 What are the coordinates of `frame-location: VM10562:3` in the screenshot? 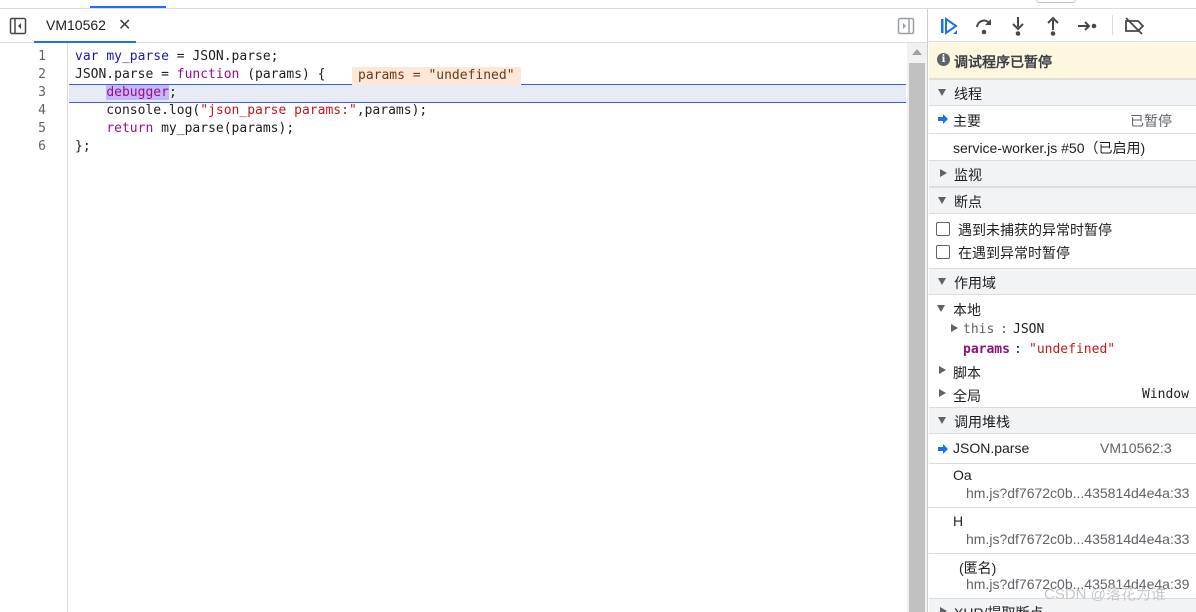 It's located at (1136, 448).